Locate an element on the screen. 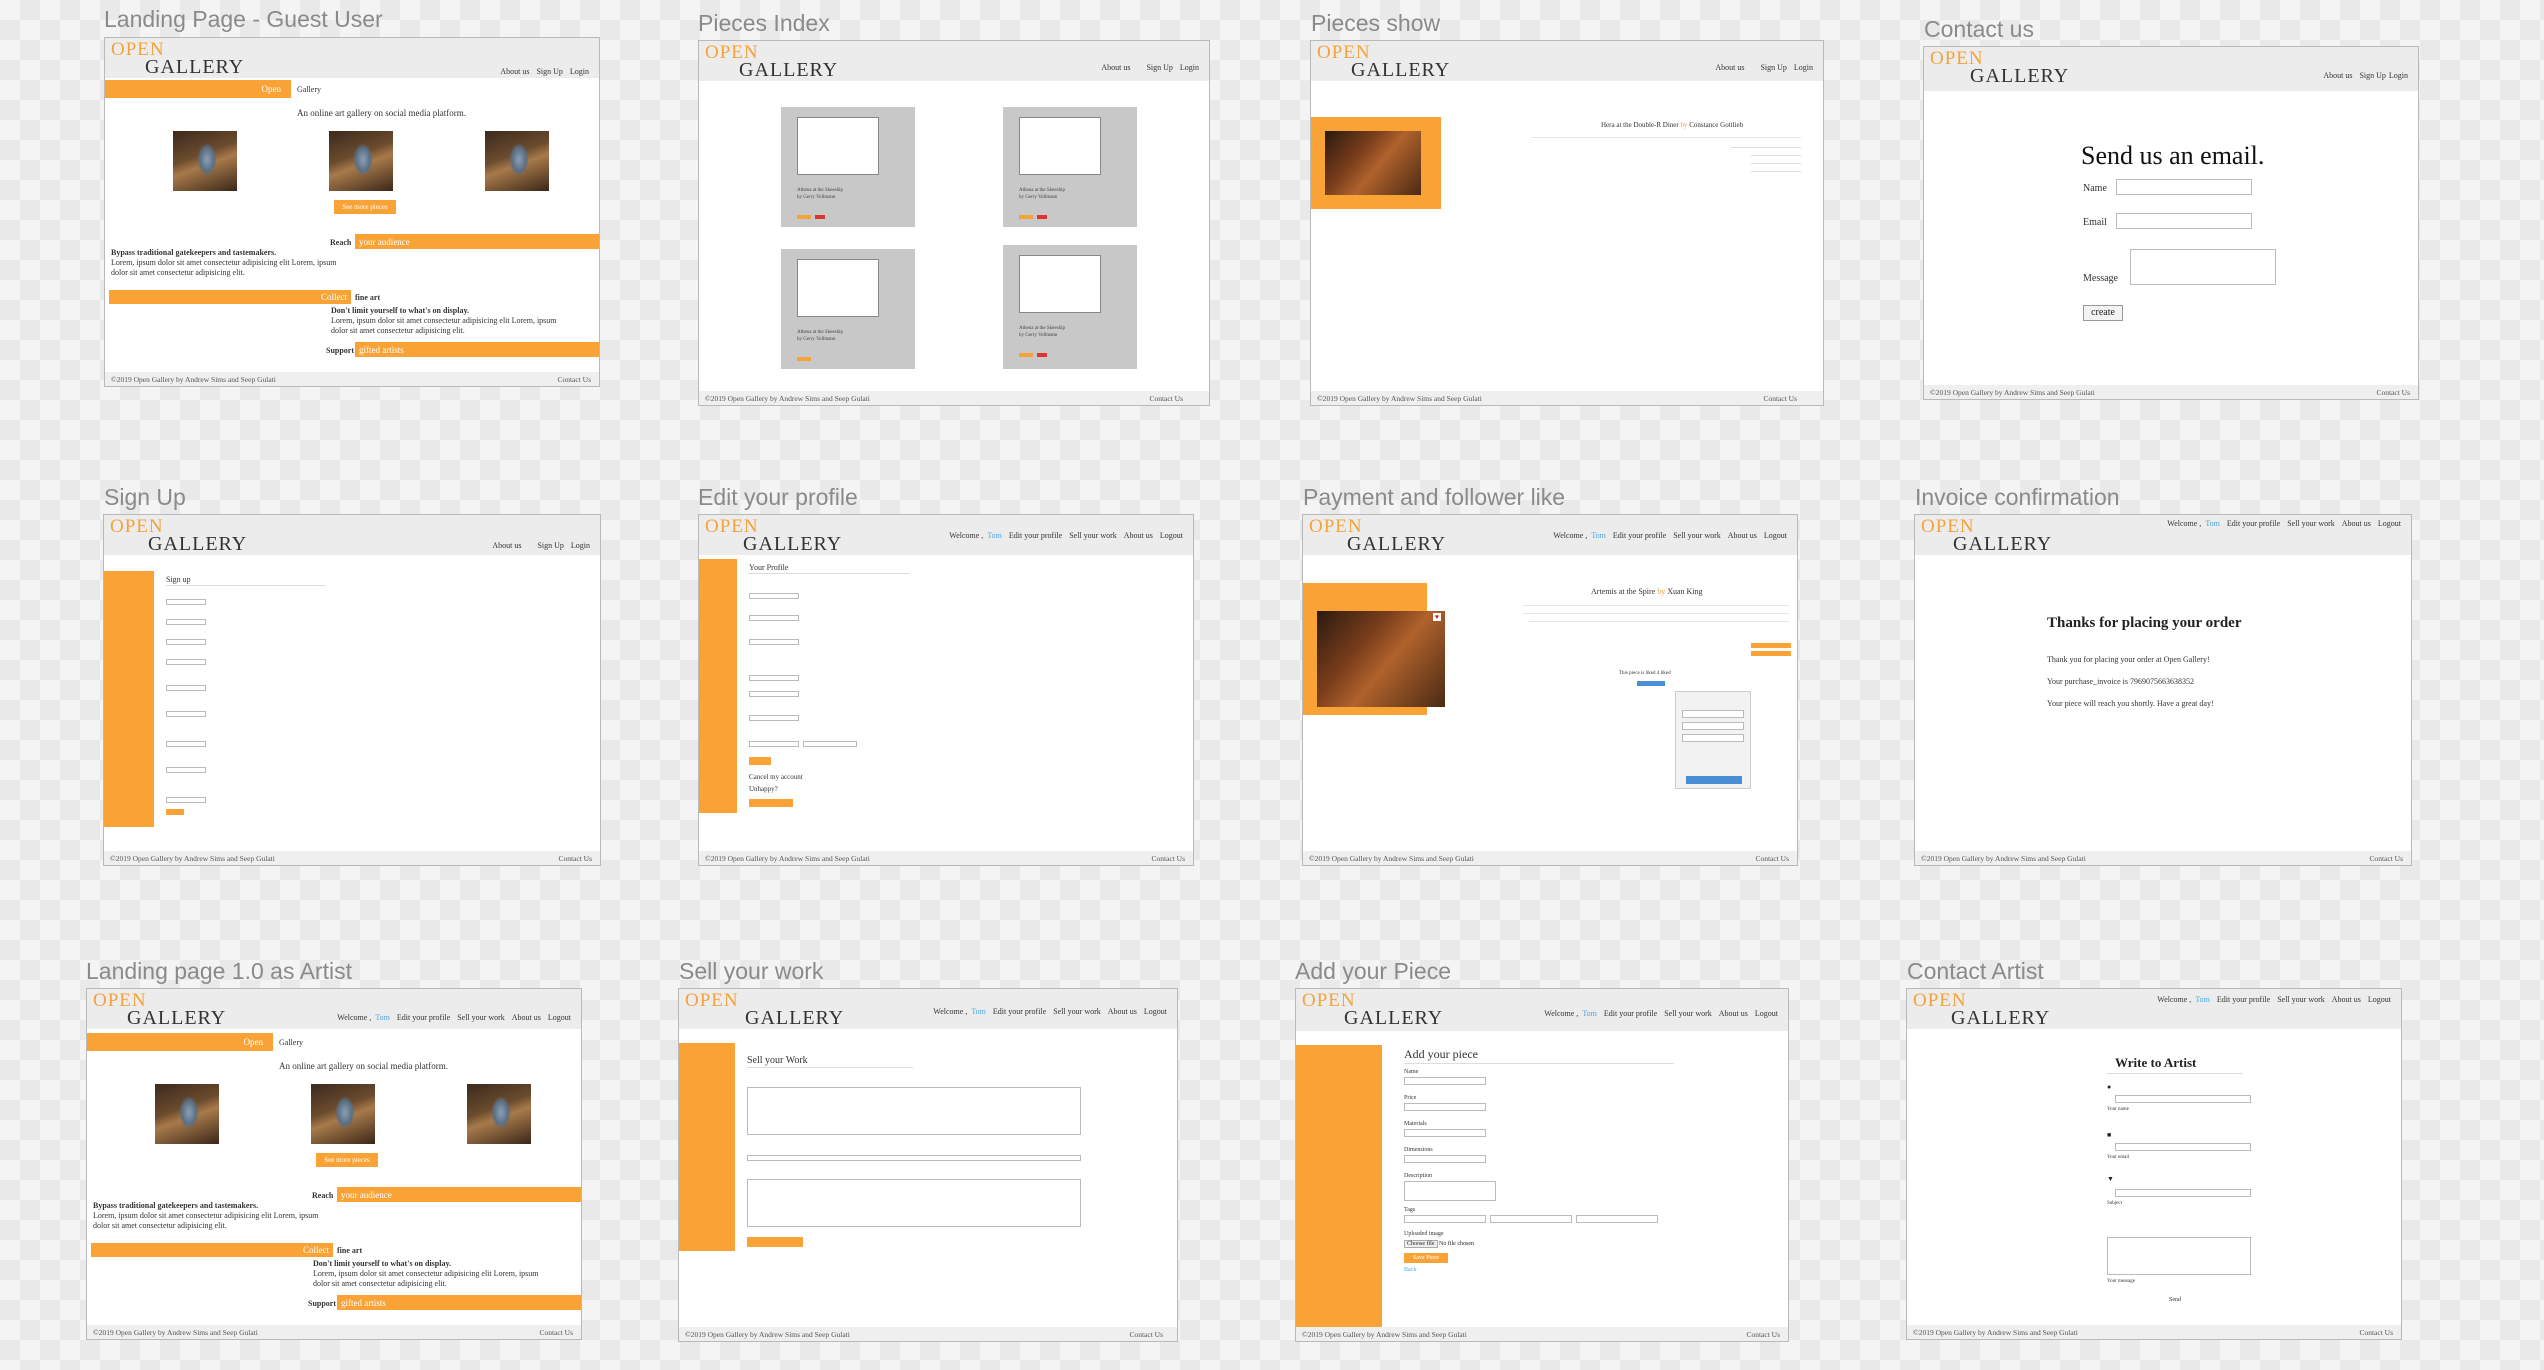 The width and height of the screenshot is (2544, 1370). materials-field is located at coordinates (1445, 1133).